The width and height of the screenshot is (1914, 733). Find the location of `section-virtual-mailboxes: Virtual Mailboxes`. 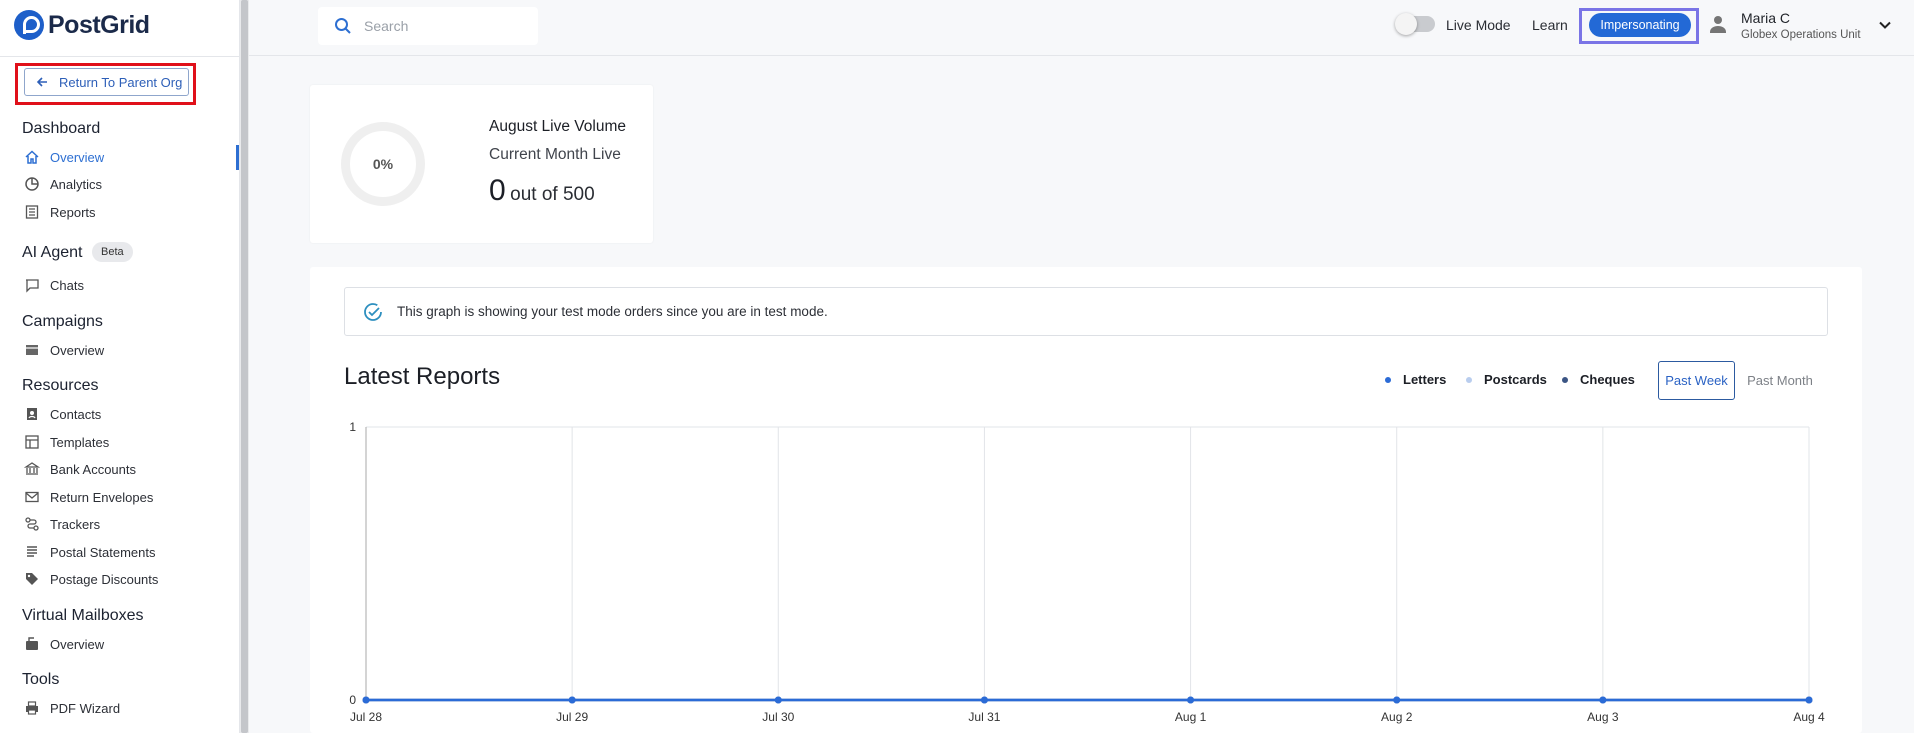

section-virtual-mailboxes: Virtual Mailboxes is located at coordinates (83, 615).